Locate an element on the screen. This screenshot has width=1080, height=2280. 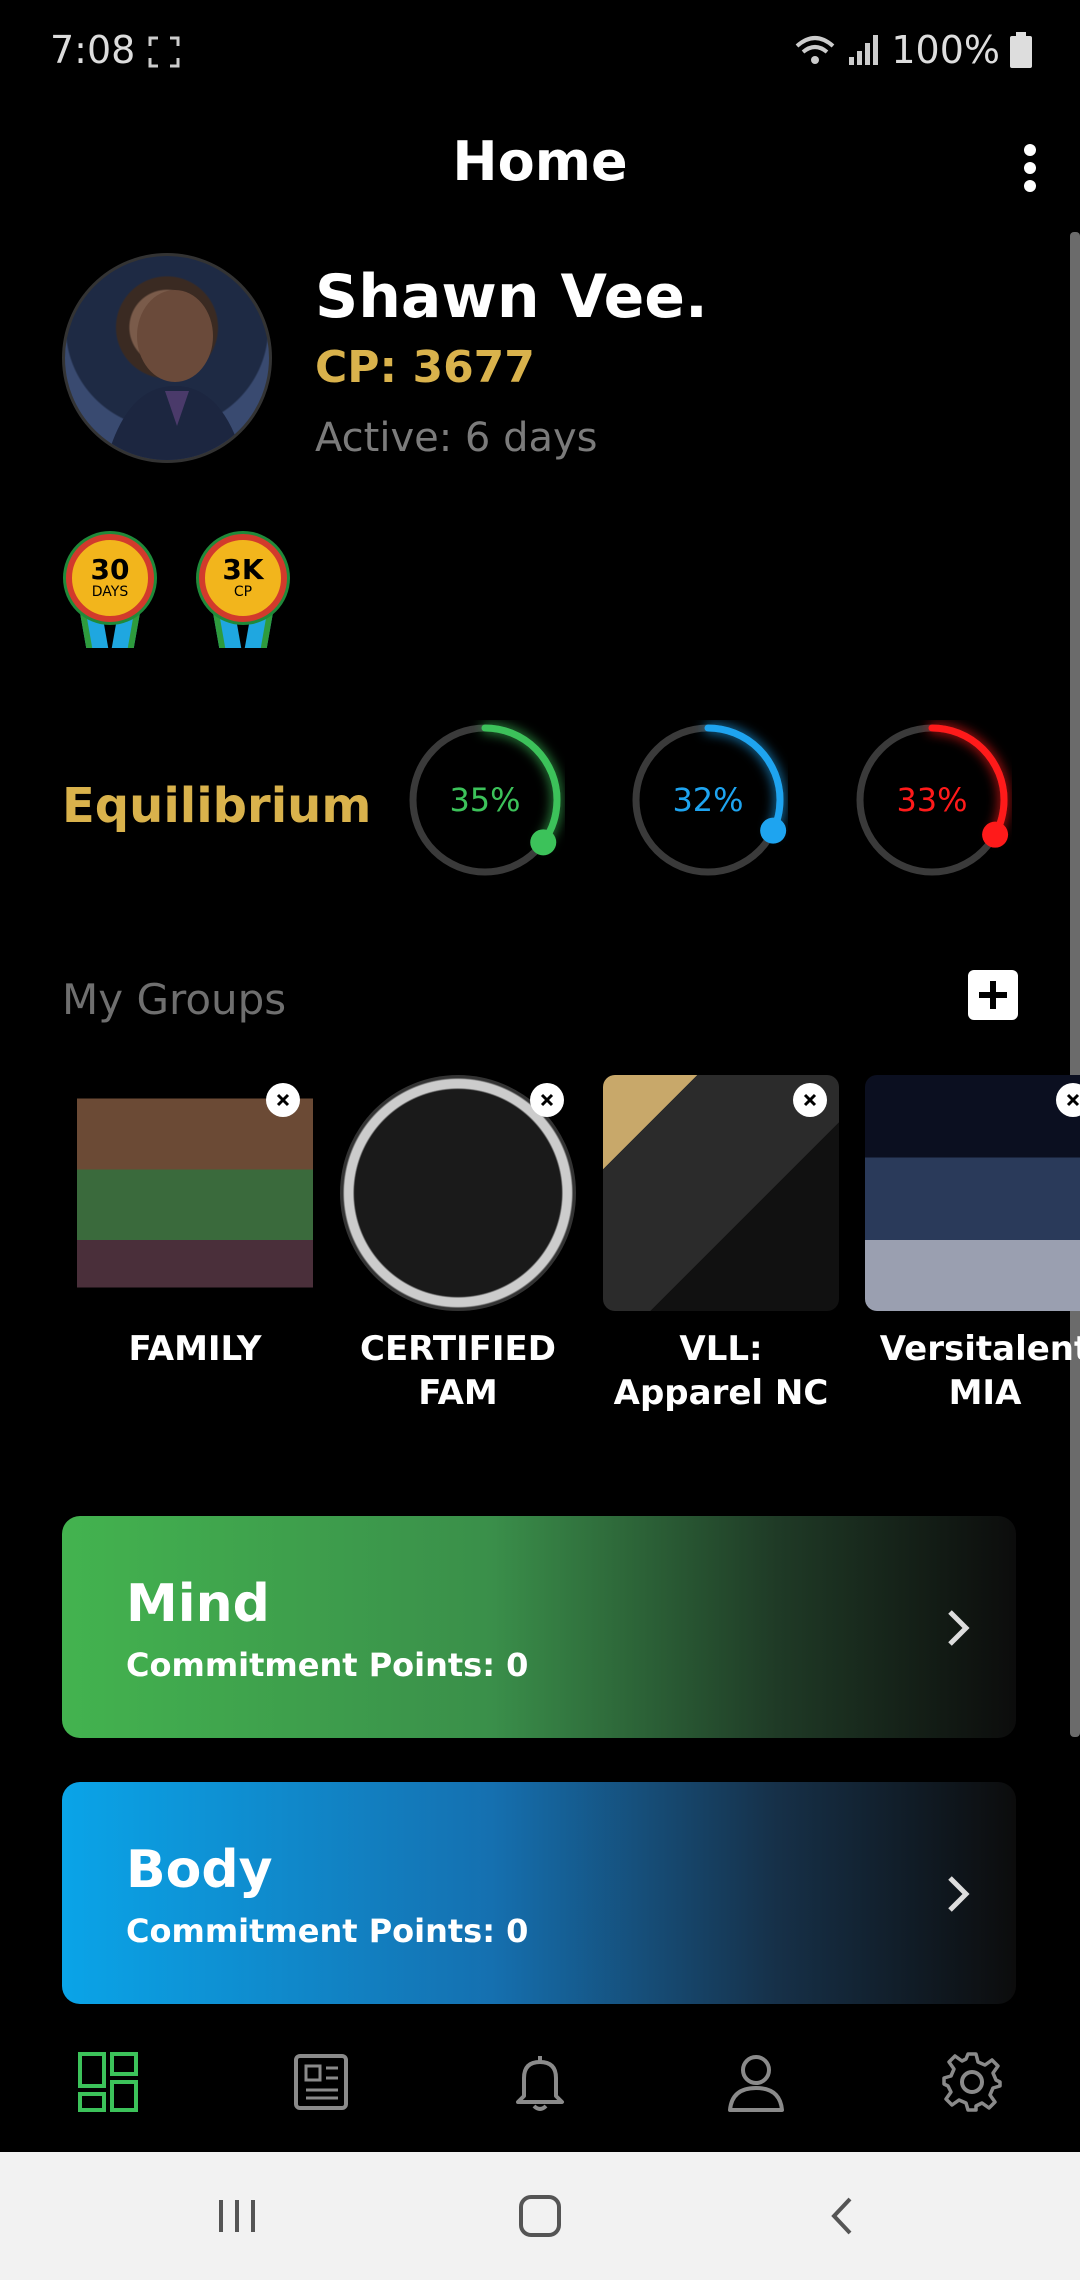
dashboard-icon is located at coordinates (108, 2082).